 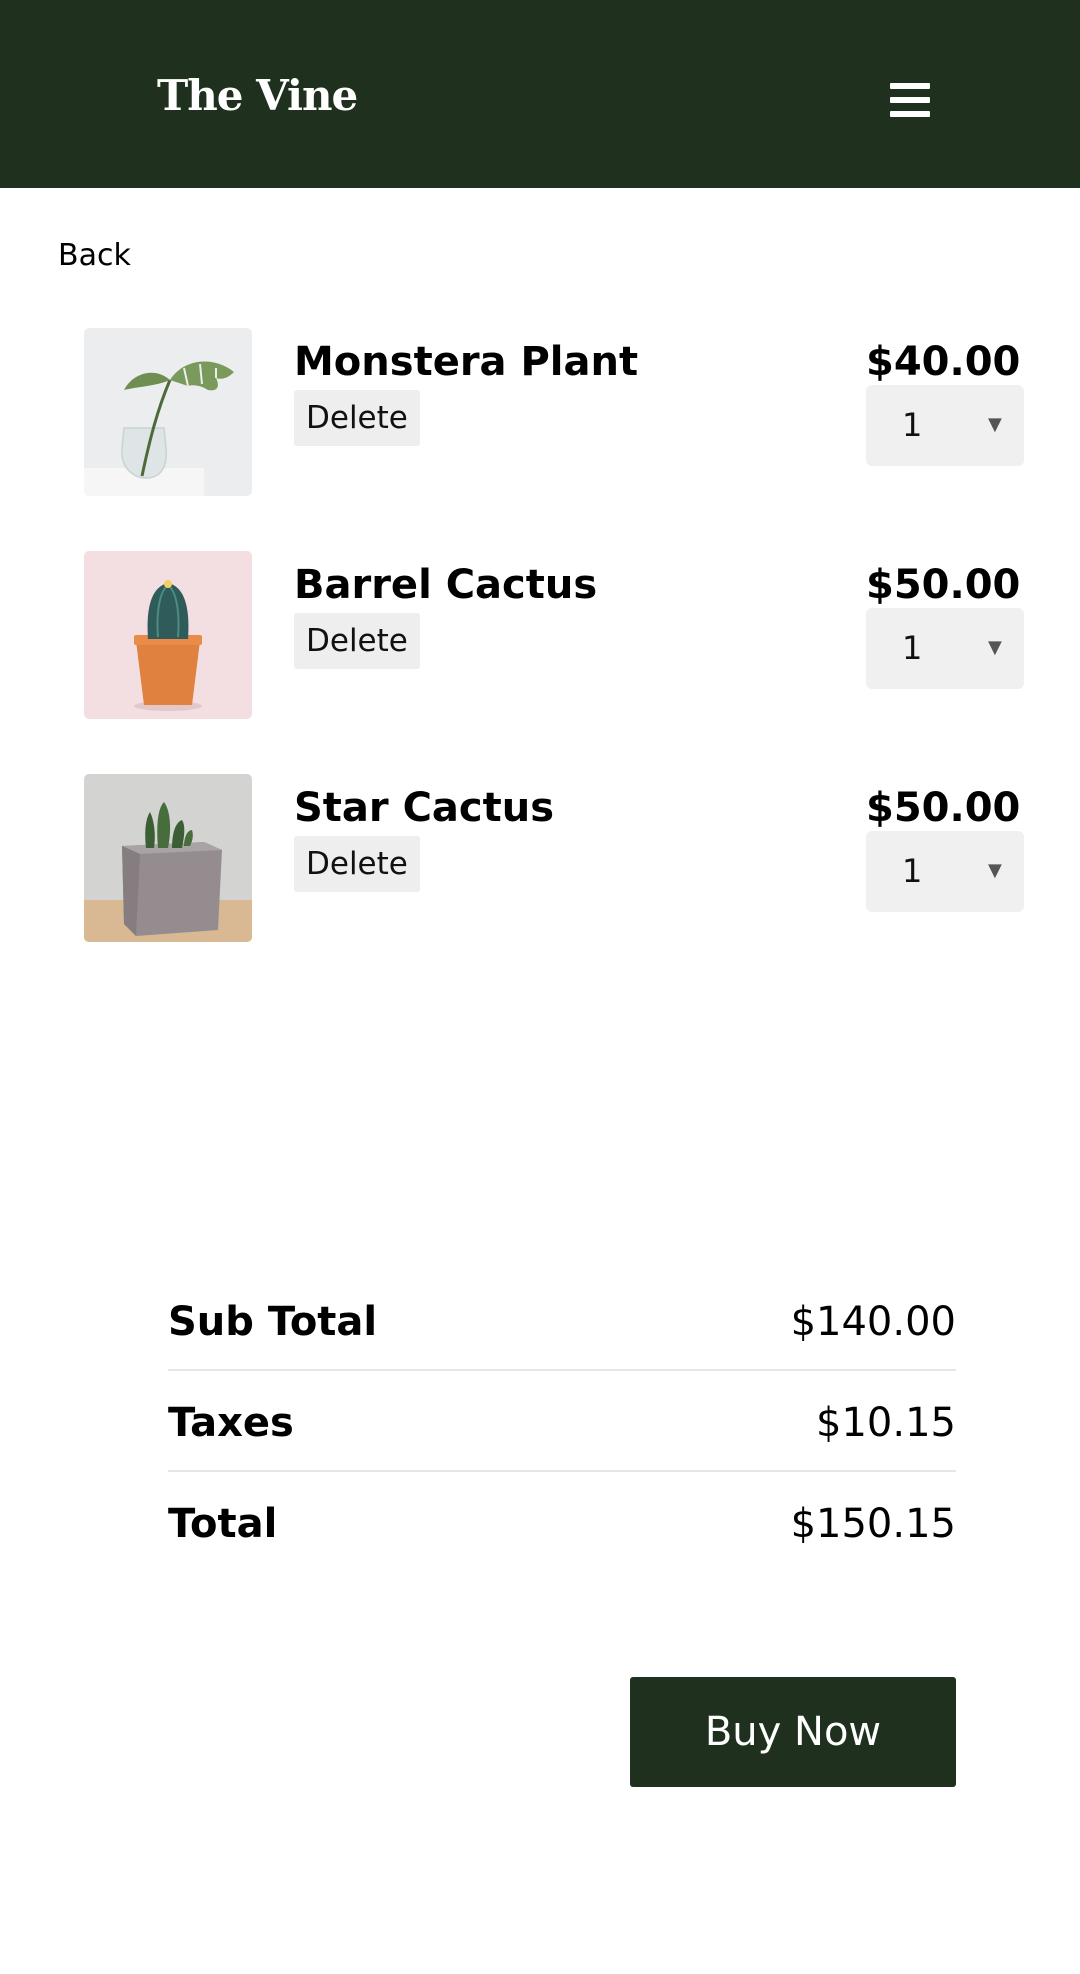 I want to click on hamburger-menu-icon, so click(x=910, y=102).